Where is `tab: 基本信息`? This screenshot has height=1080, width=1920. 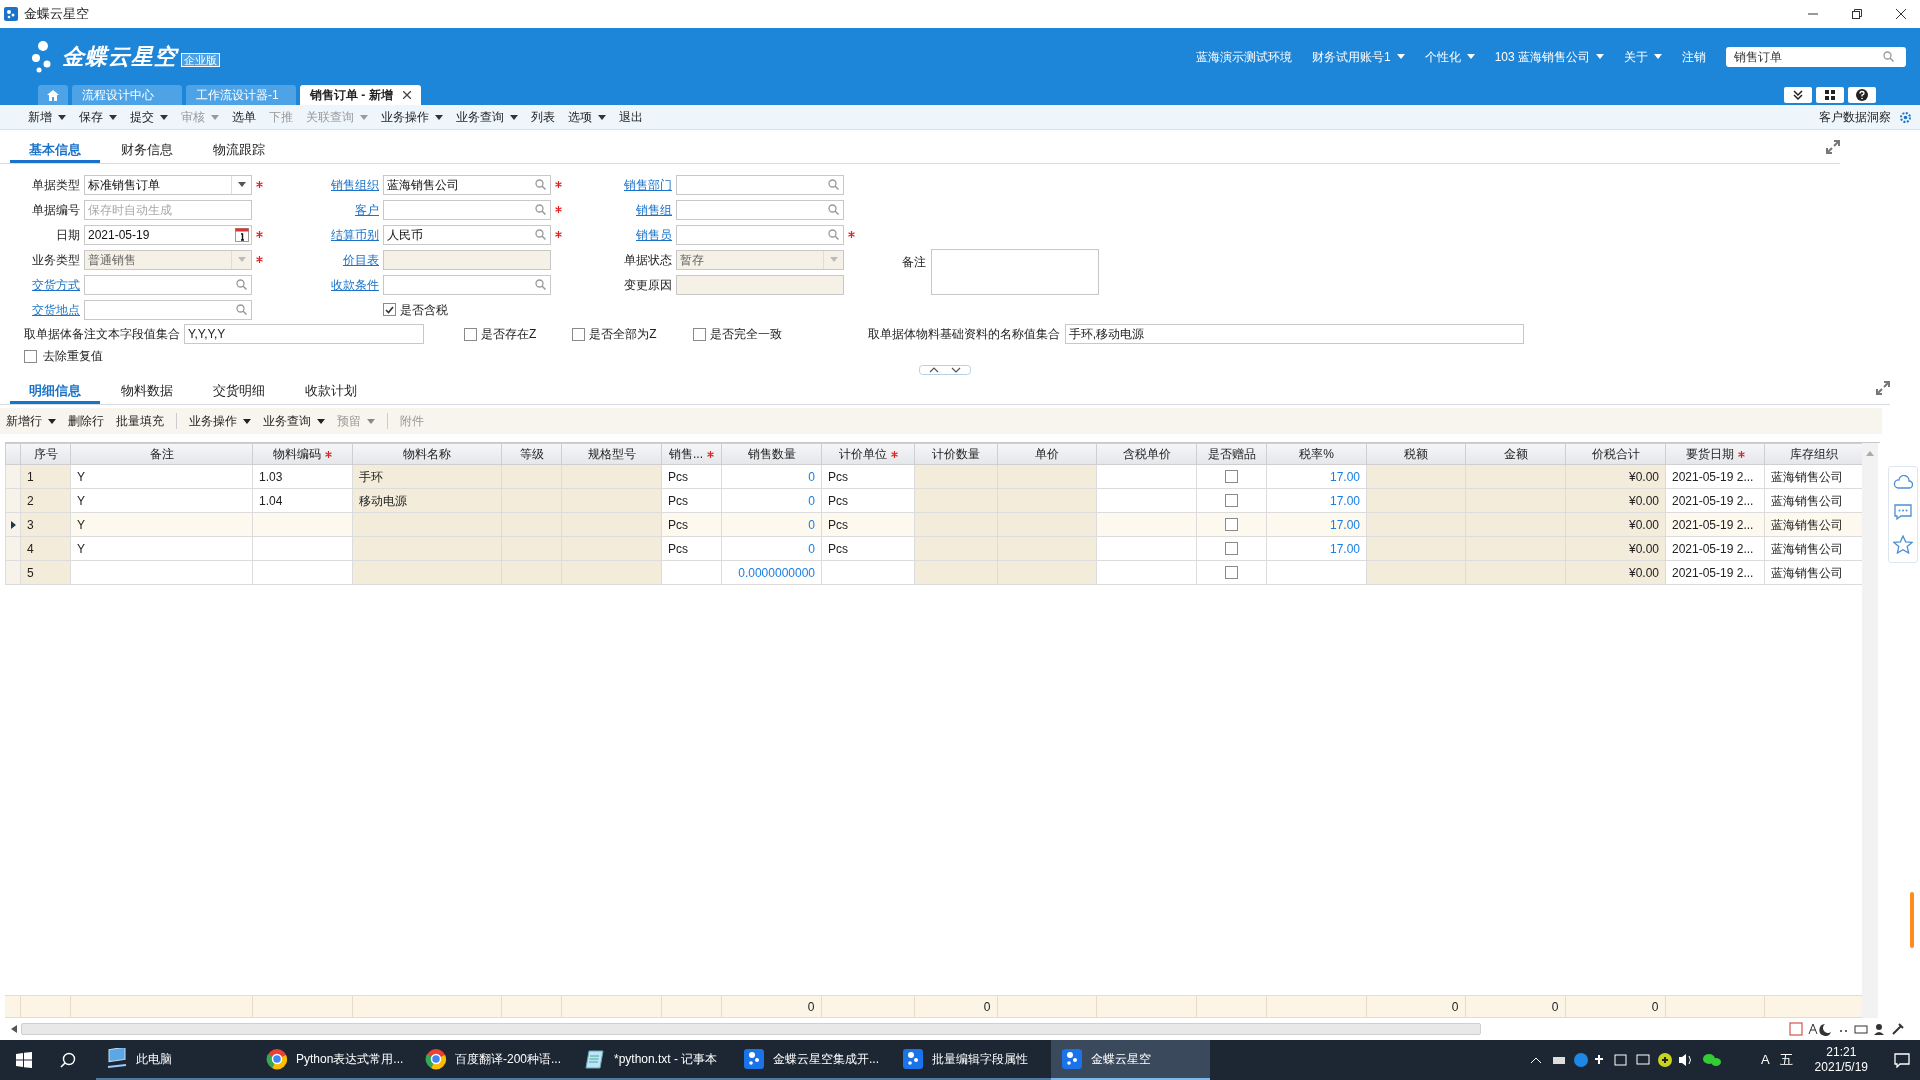
tab: 基本信息 is located at coordinates (55, 151).